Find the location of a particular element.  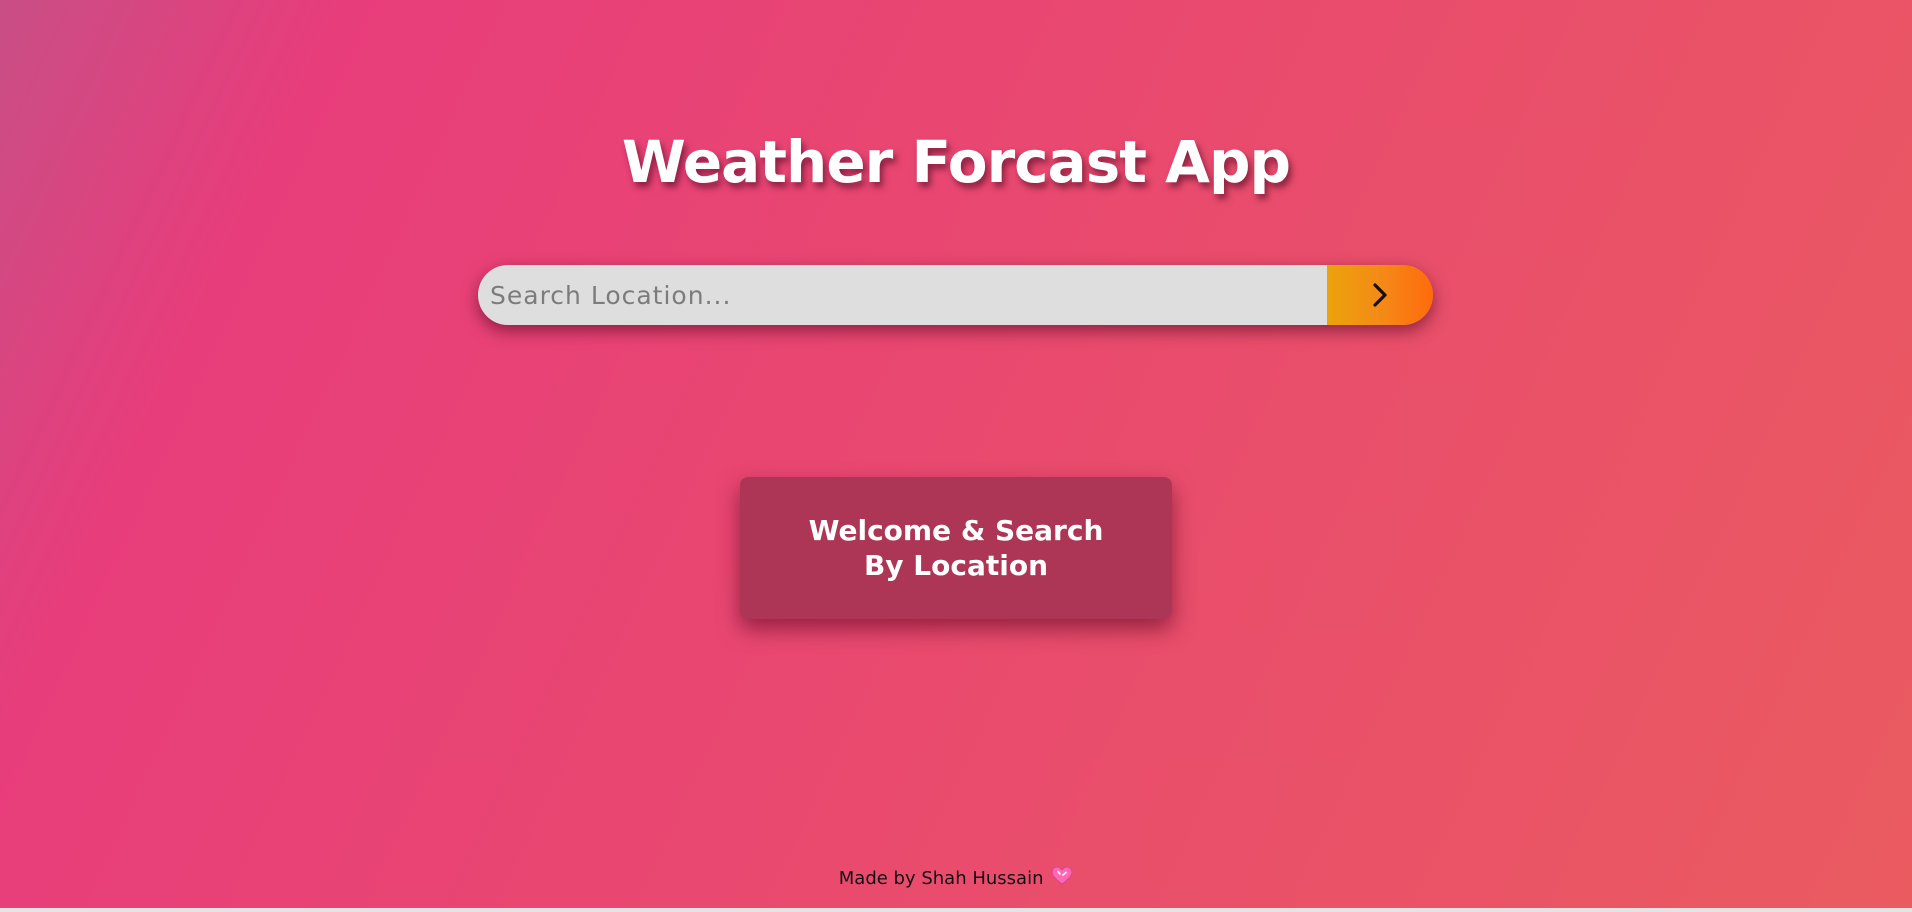

search-button is located at coordinates (1380, 295).